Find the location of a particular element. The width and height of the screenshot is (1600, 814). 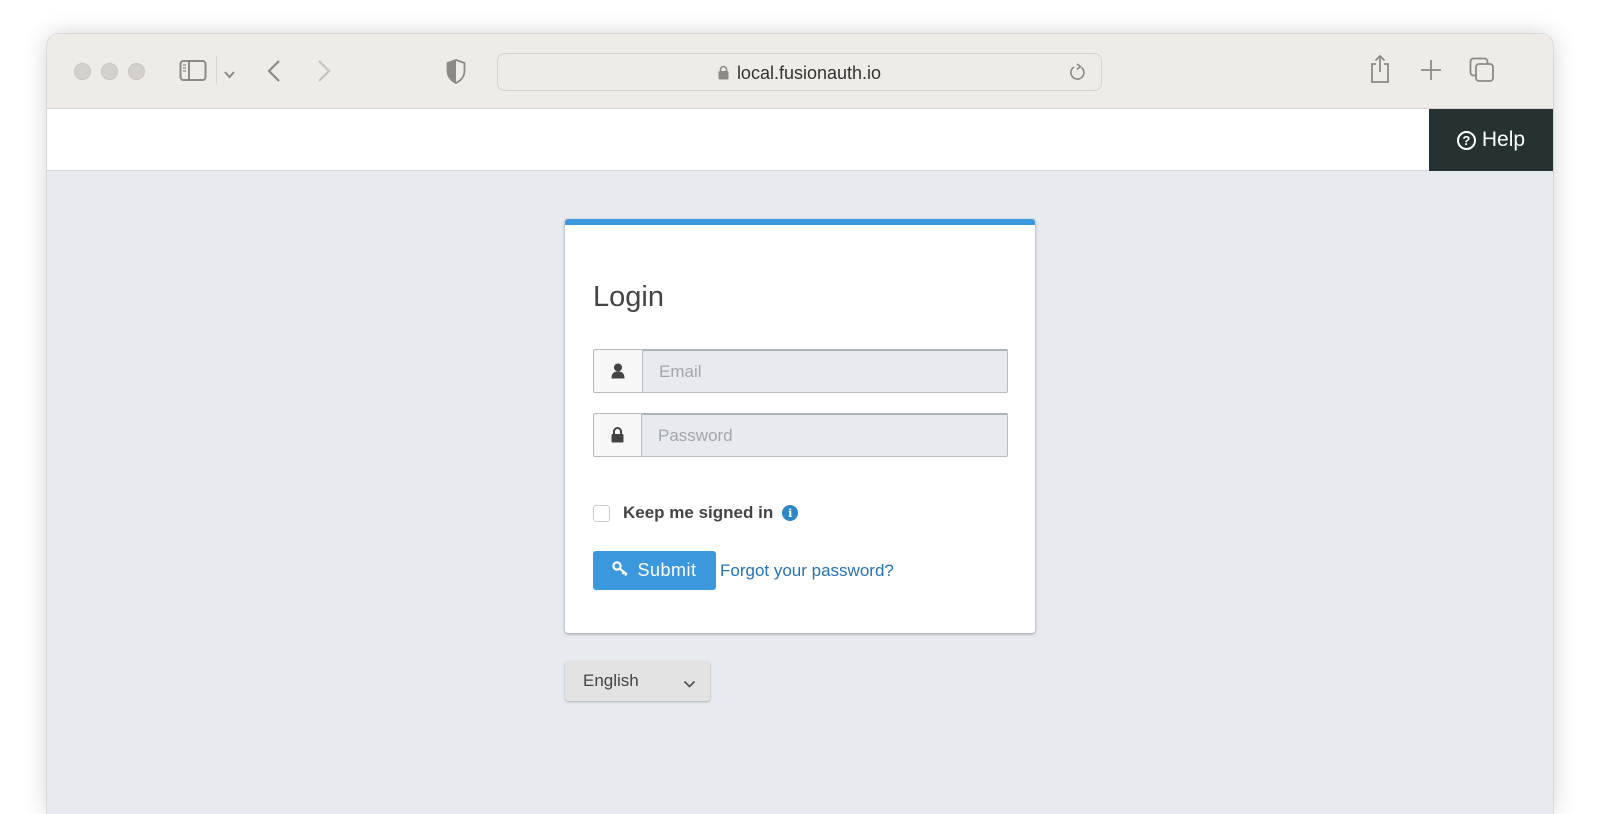

email-input-group is located at coordinates (800, 371).